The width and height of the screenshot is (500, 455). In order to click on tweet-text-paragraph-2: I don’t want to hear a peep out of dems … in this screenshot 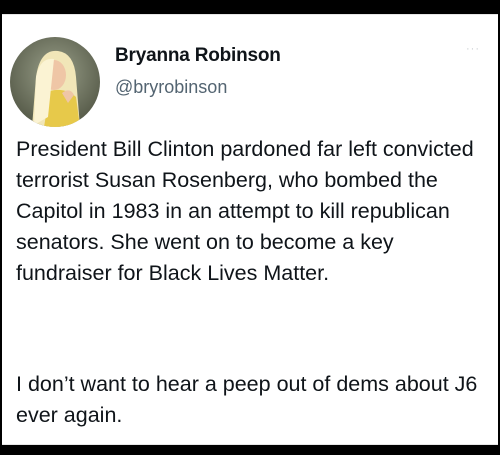, I will do `click(247, 399)`.